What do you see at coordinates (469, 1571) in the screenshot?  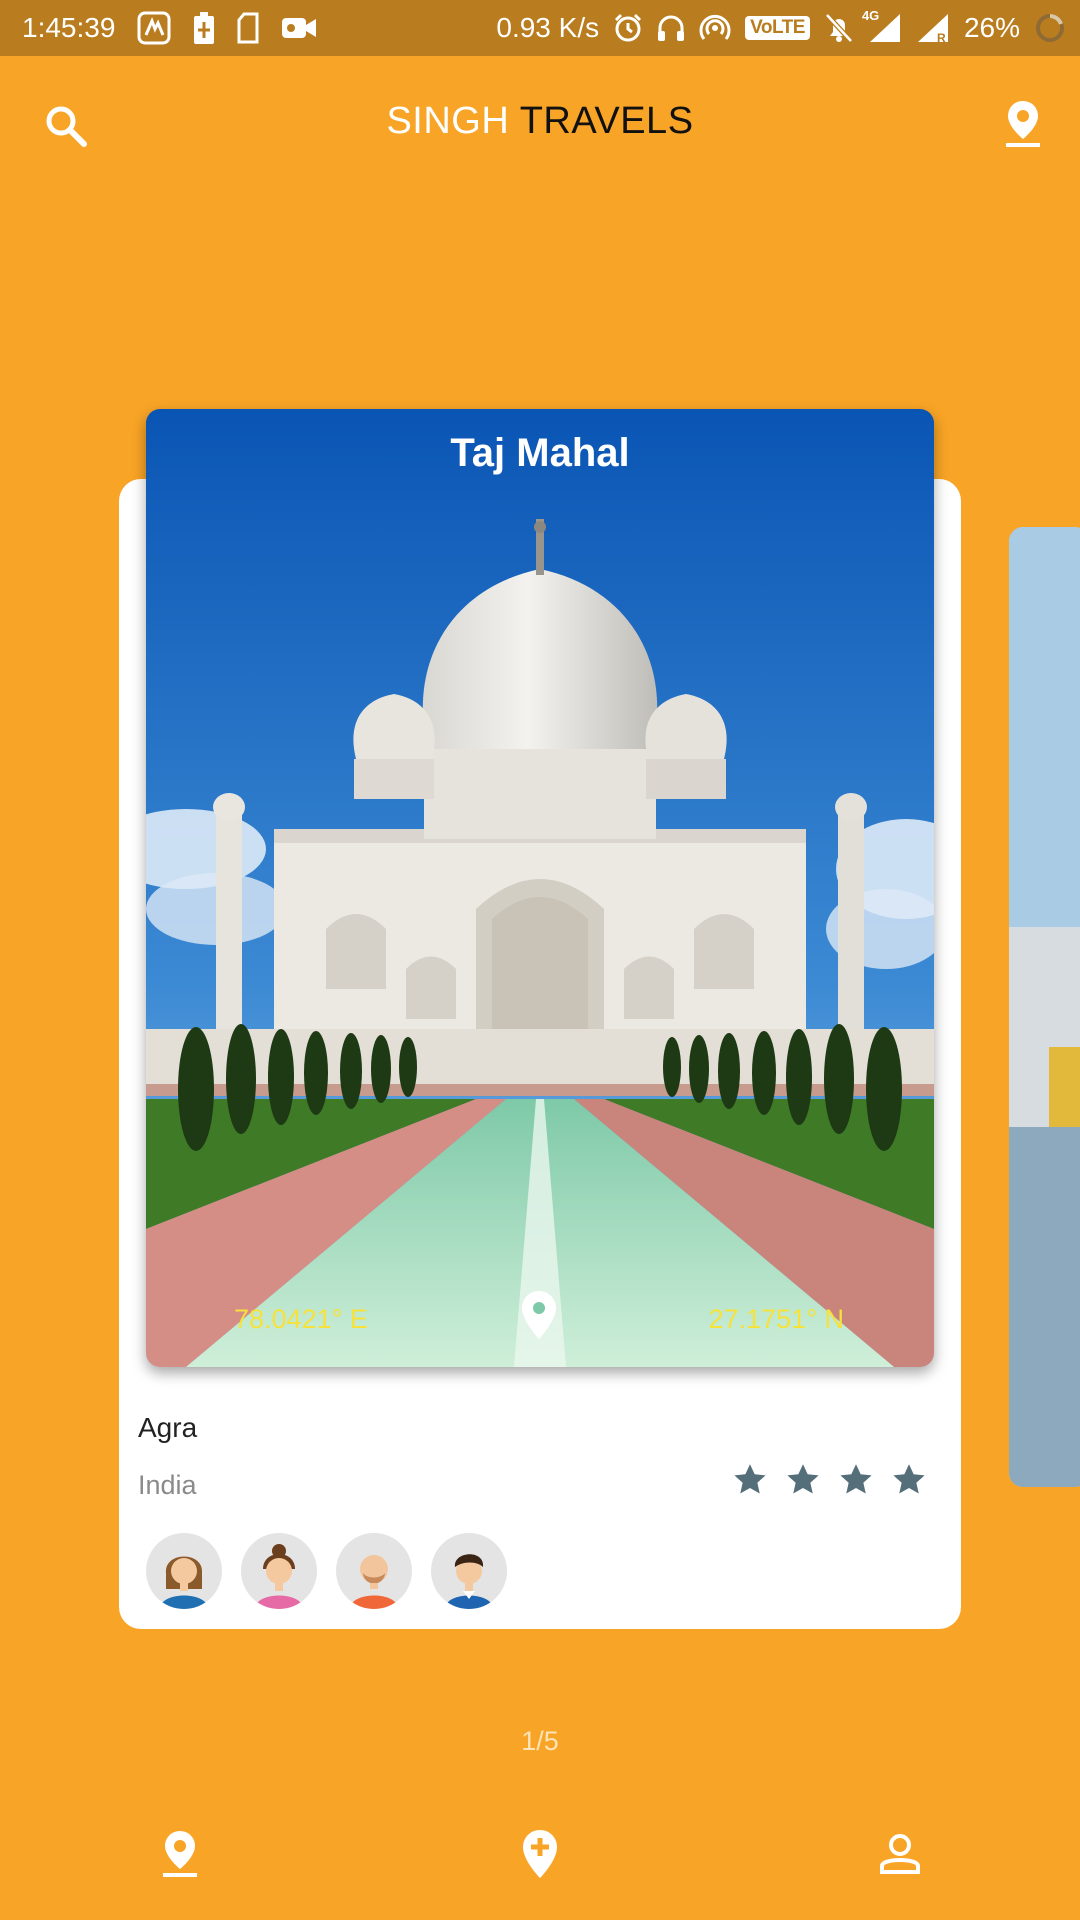 I see `man-avatar` at bounding box center [469, 1571].